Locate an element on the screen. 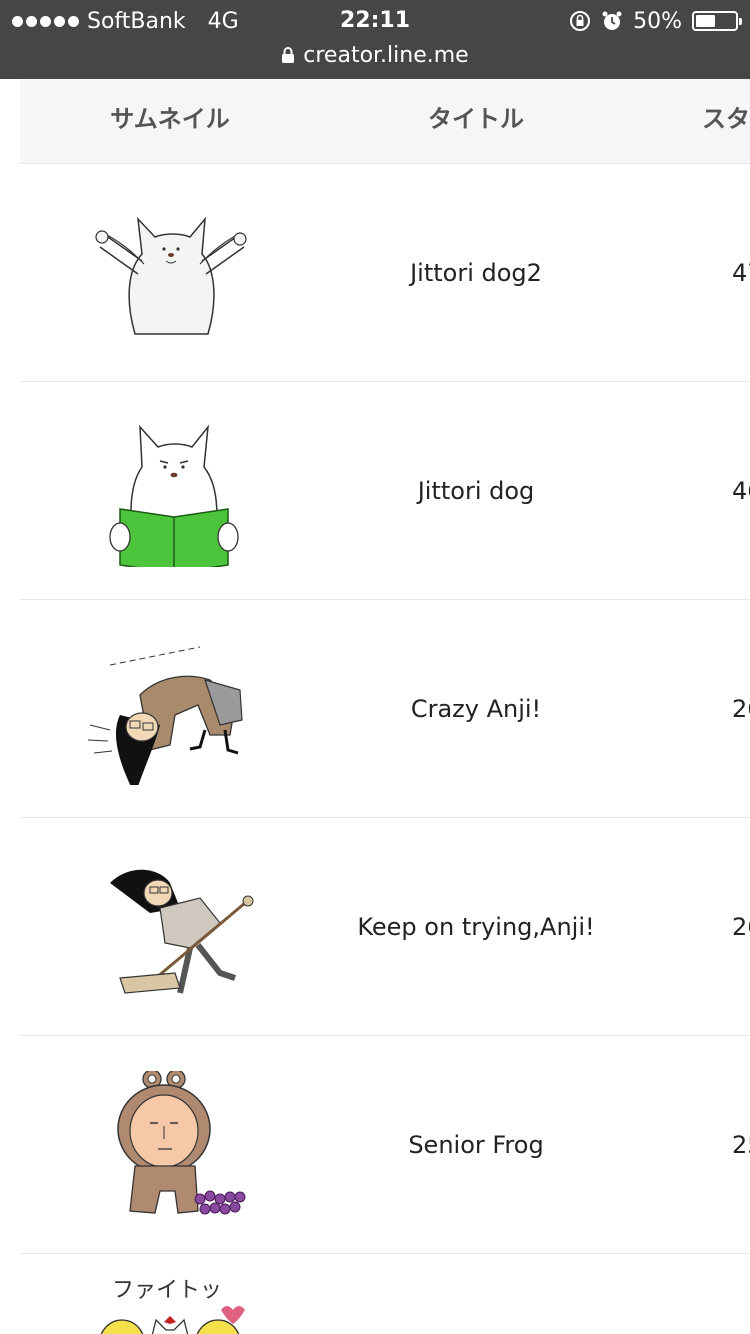 The image size is (750, 1334). rotation-lock-icon is located at coordinates (580, 21).